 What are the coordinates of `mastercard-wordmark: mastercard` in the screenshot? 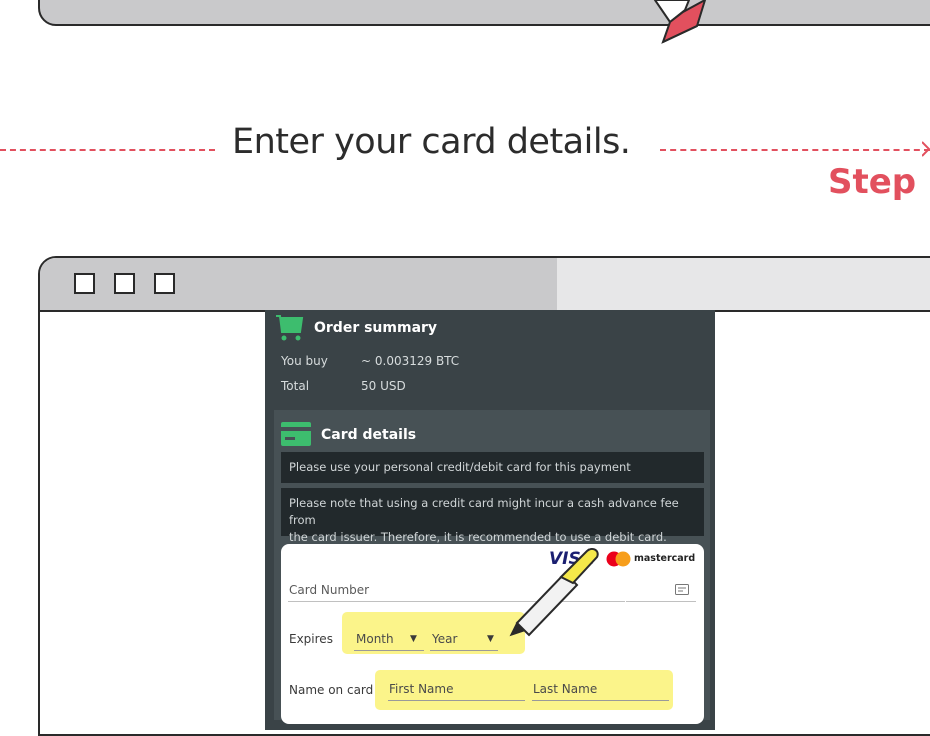 It's located at (665, 558).